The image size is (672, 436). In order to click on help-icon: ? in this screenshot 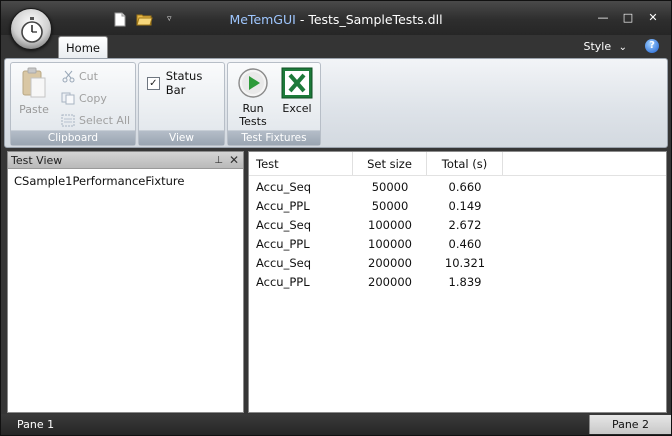, I will do `click(652, 46)`.